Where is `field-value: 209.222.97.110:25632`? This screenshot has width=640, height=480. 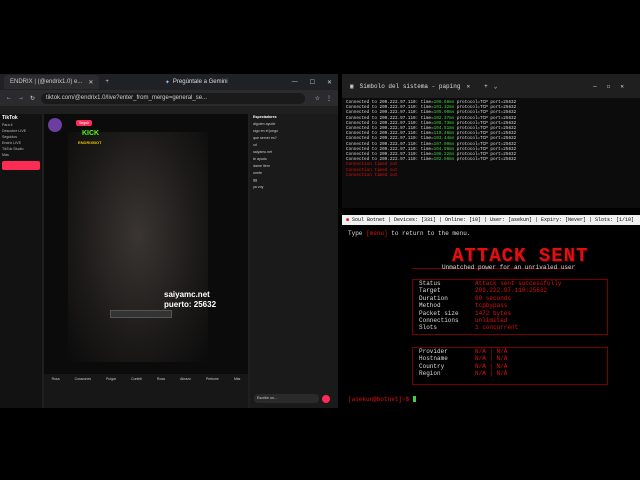 field-value: 209.222.97.110:25632 is located at coordinates (511, 291).